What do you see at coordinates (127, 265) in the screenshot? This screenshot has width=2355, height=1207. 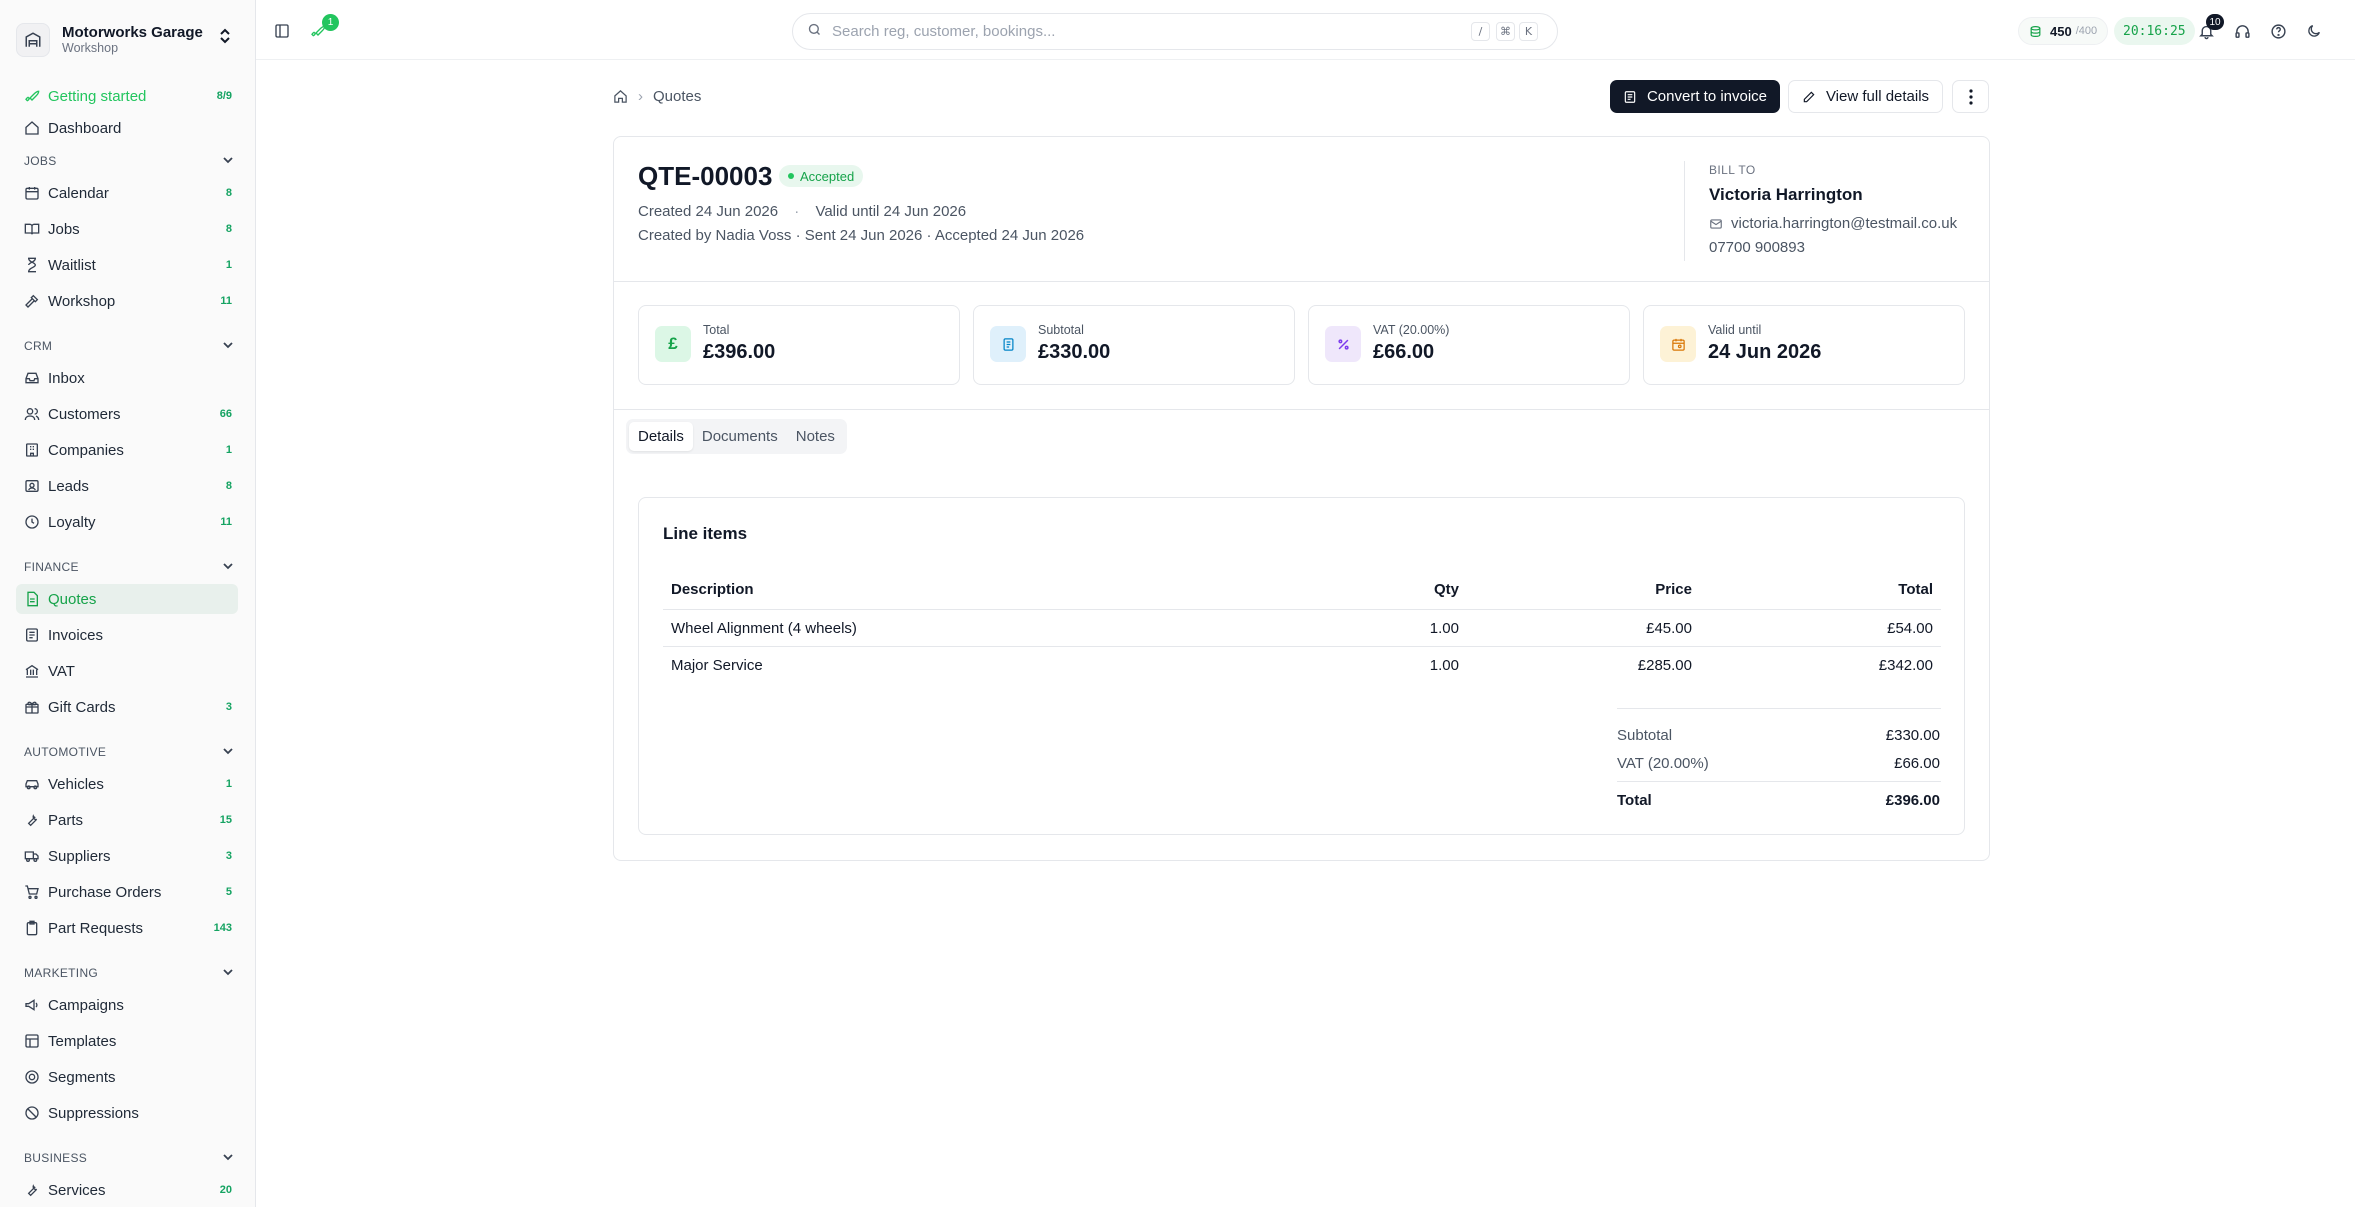 I see `sidebar-item-waitlist: Waitlist 1` at bounding box center [127, 265].